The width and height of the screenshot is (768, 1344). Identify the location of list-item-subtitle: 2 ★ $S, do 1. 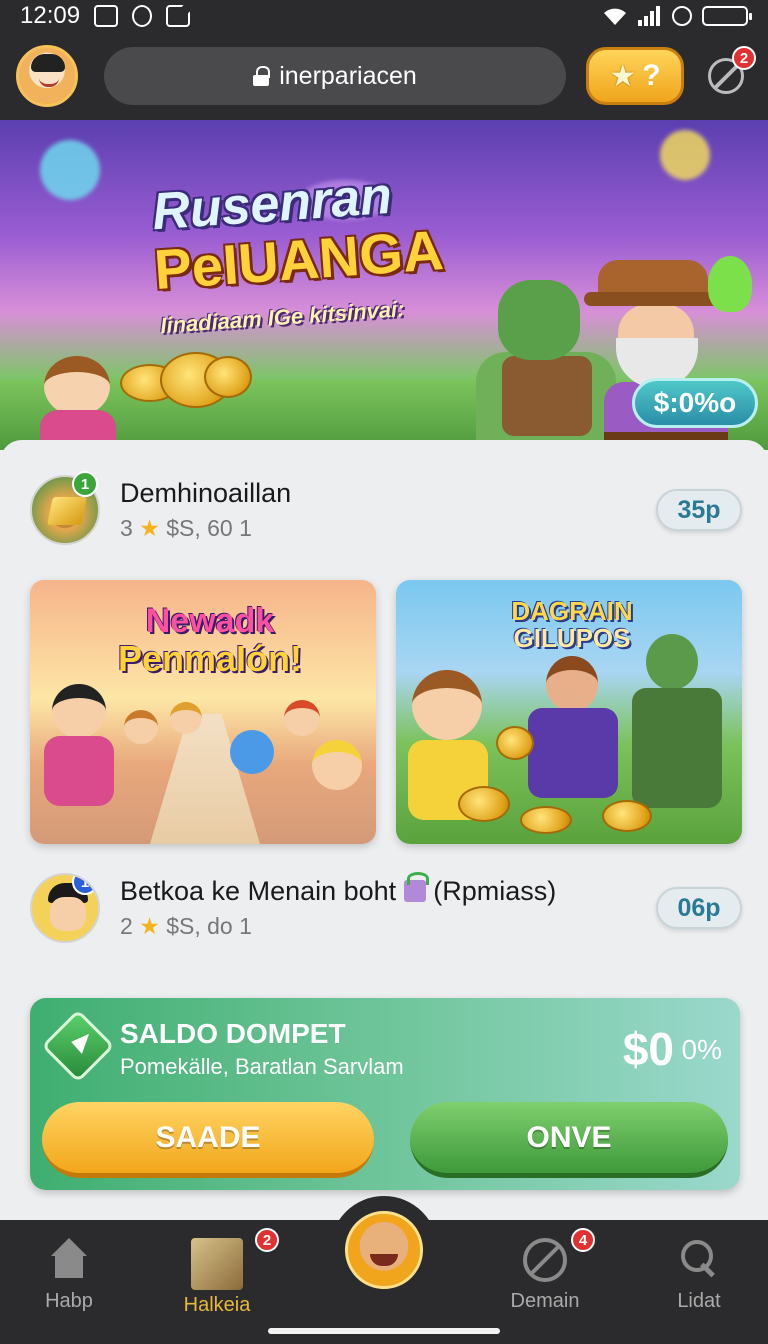
(388, 926).